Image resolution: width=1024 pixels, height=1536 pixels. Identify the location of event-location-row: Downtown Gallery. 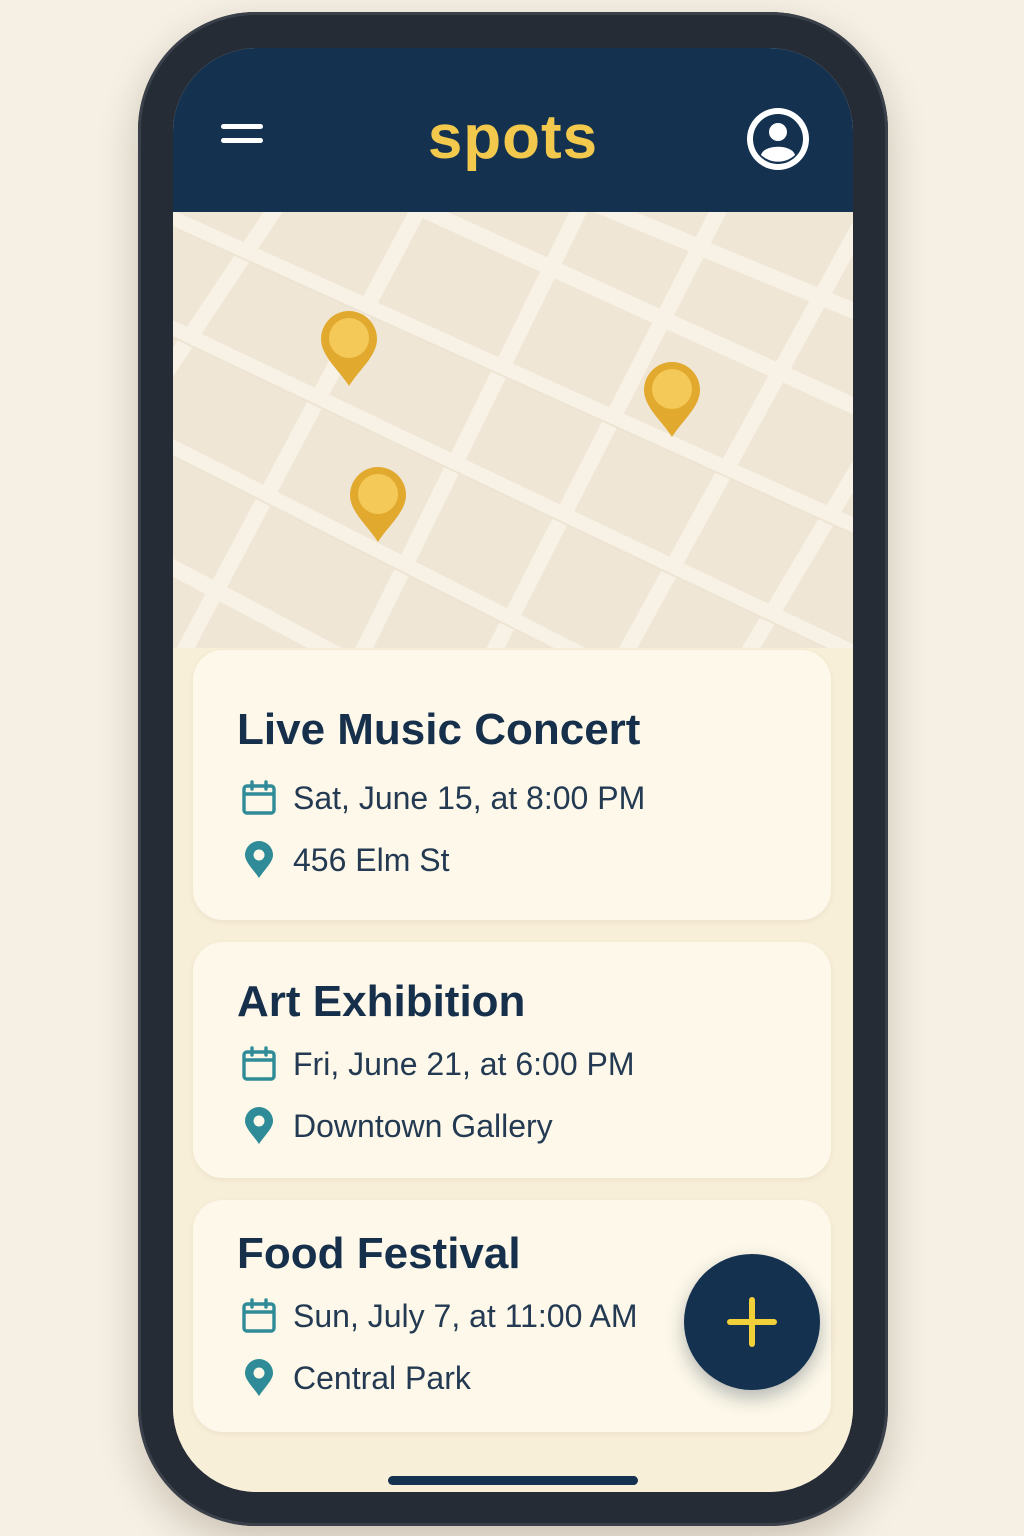
(395, 1126).